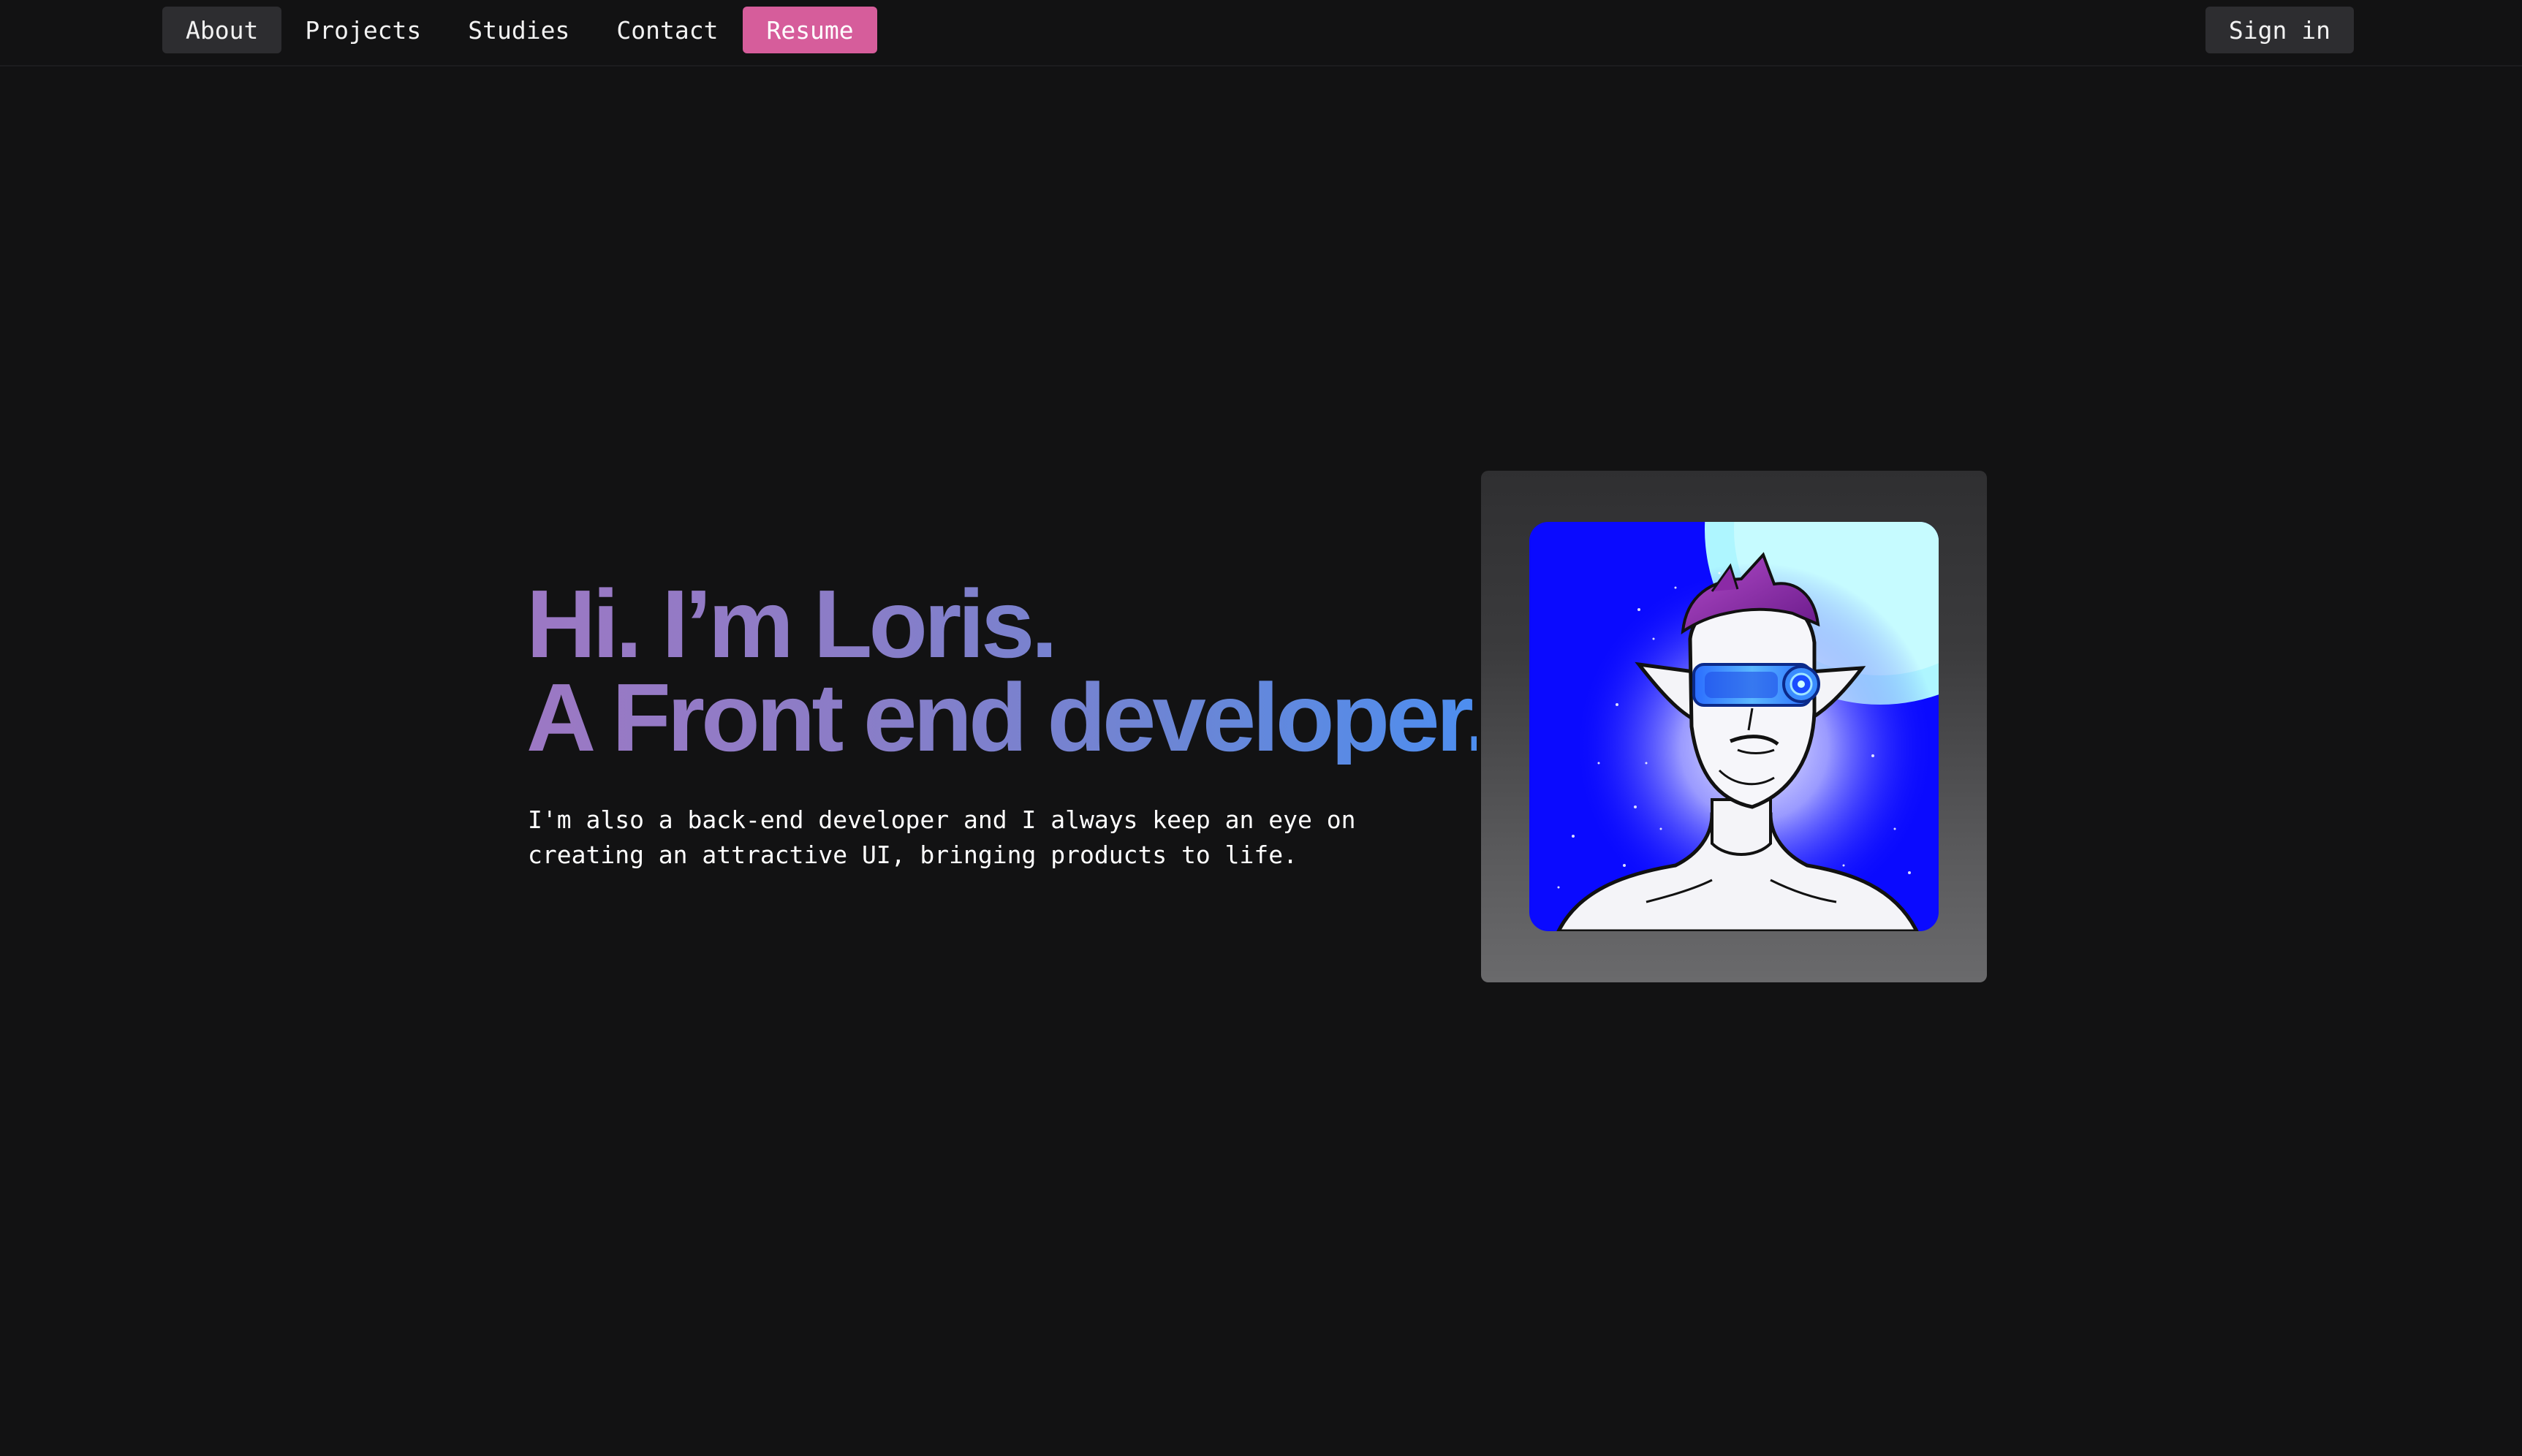 The height and width of the screenshot is (1456, 2522). I want to click on main-nav: About Projects Studies Contact Resume, so click(519, 30).